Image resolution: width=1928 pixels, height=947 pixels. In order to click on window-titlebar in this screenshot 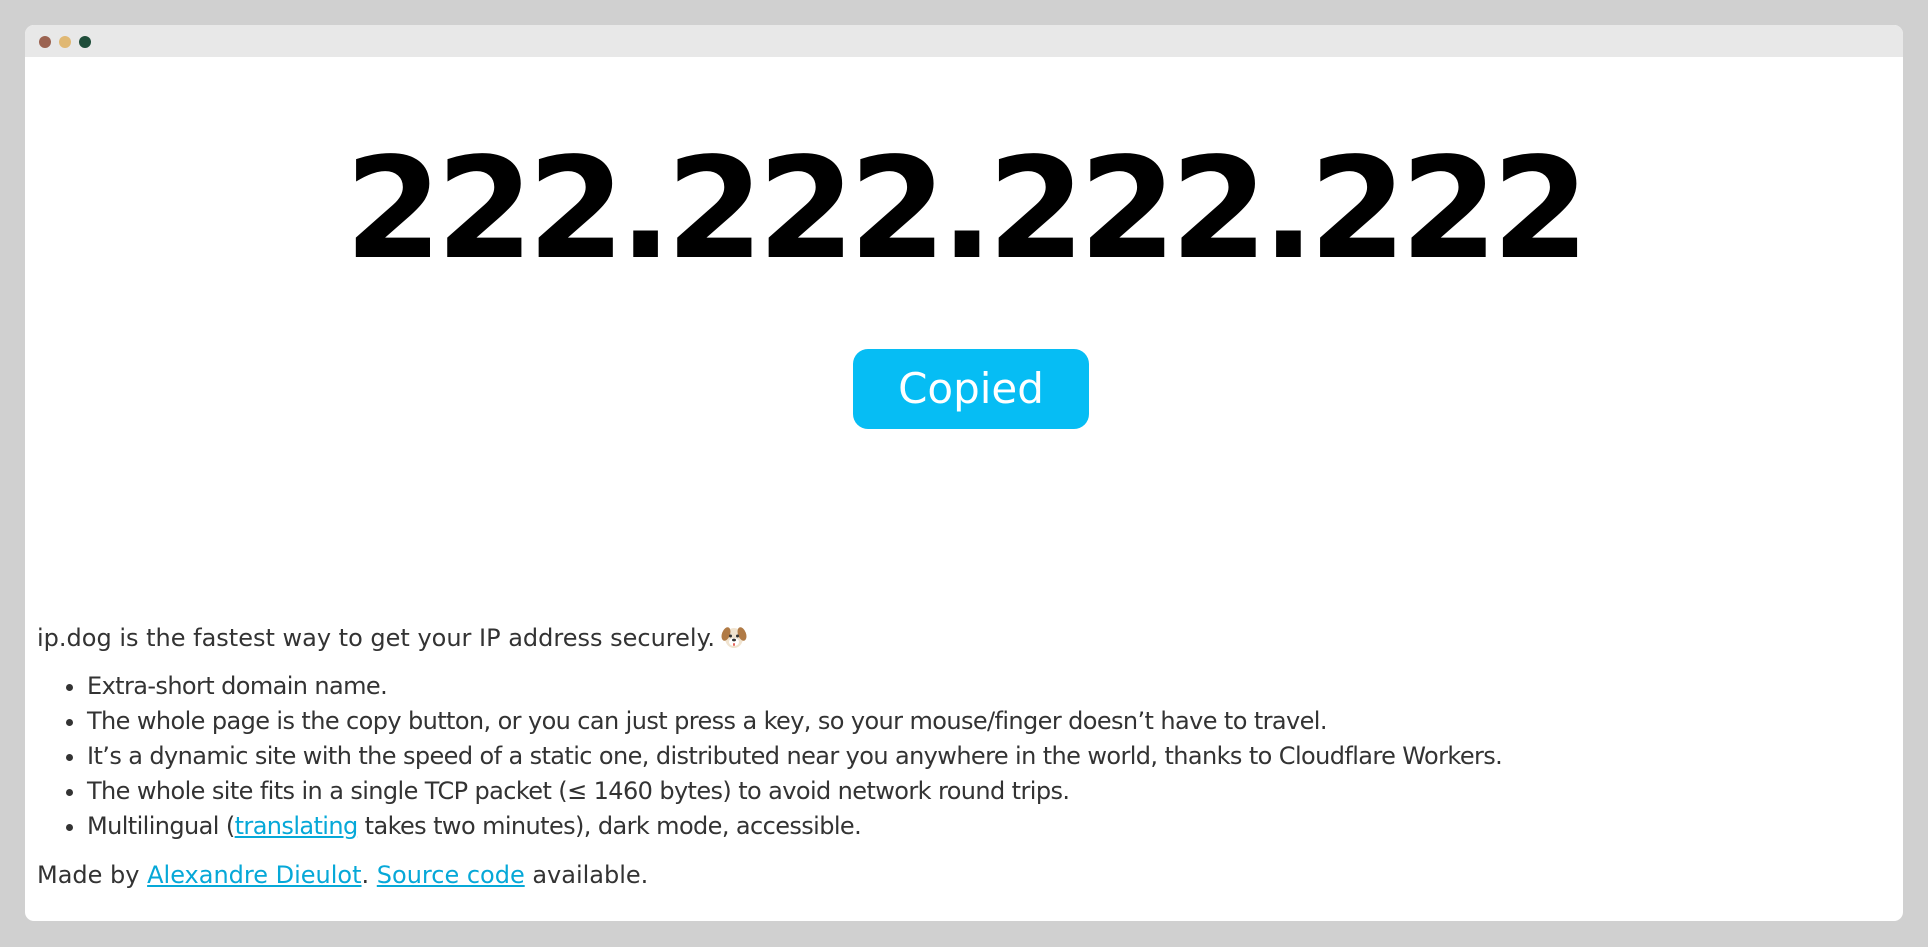, I will do `click(964, 41)`.